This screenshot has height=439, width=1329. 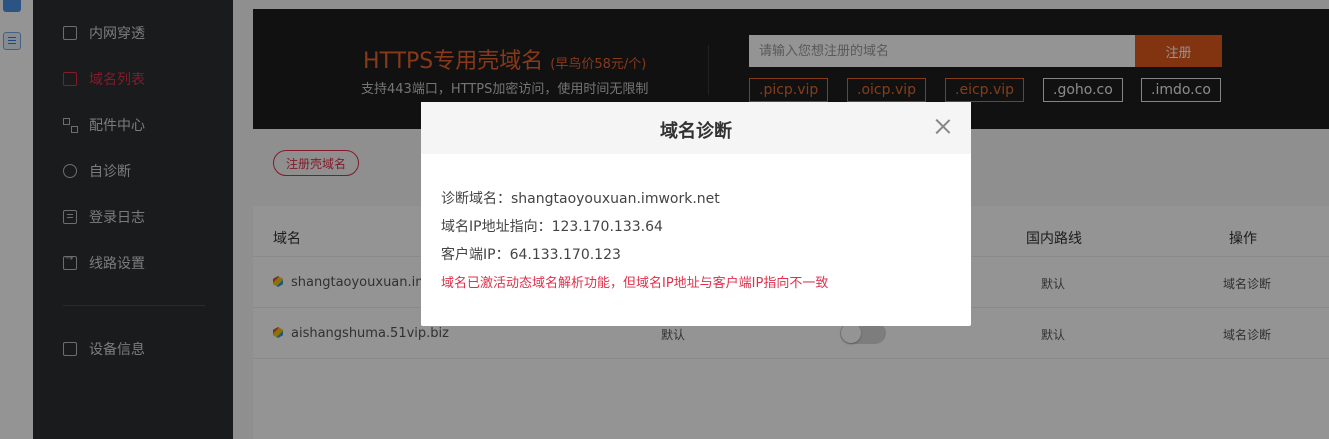 I want to click on mismatch-warning: 域名已激活动态域名解析功能，但域名IP地址与客户端IP指向不一致, so click(x=635, y=283).